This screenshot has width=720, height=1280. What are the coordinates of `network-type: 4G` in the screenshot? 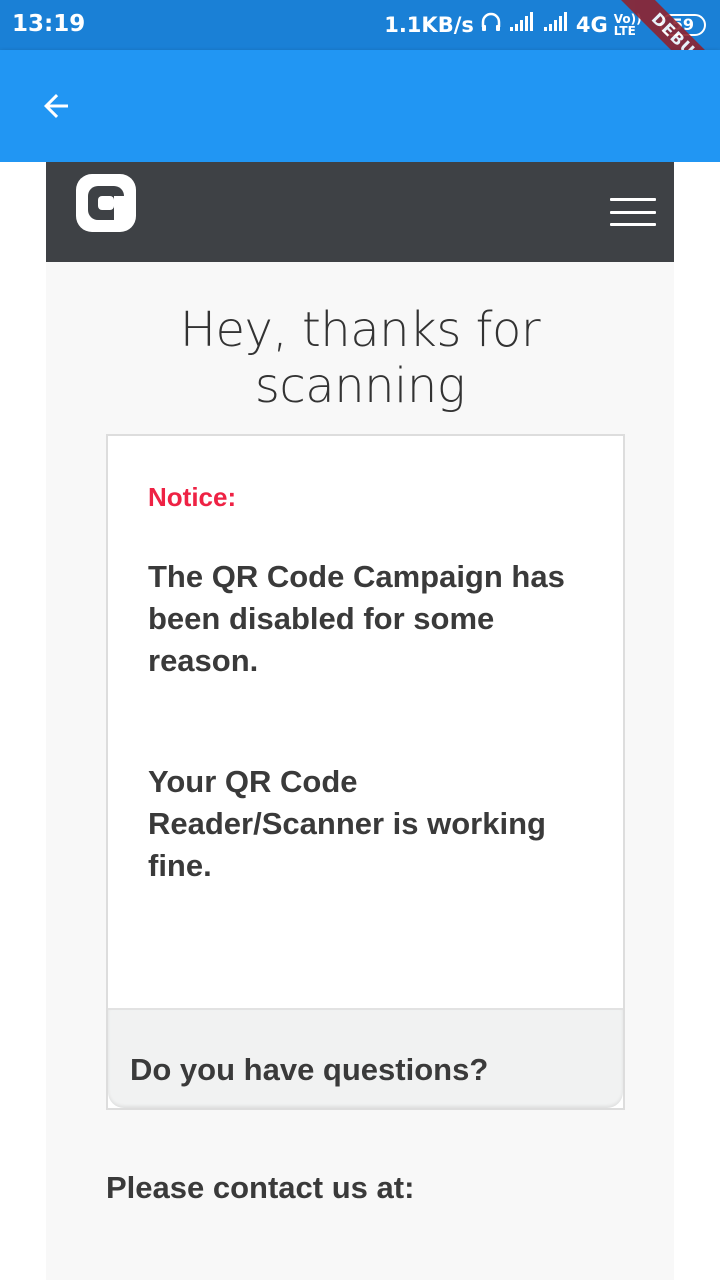 It's located at (591, 24).